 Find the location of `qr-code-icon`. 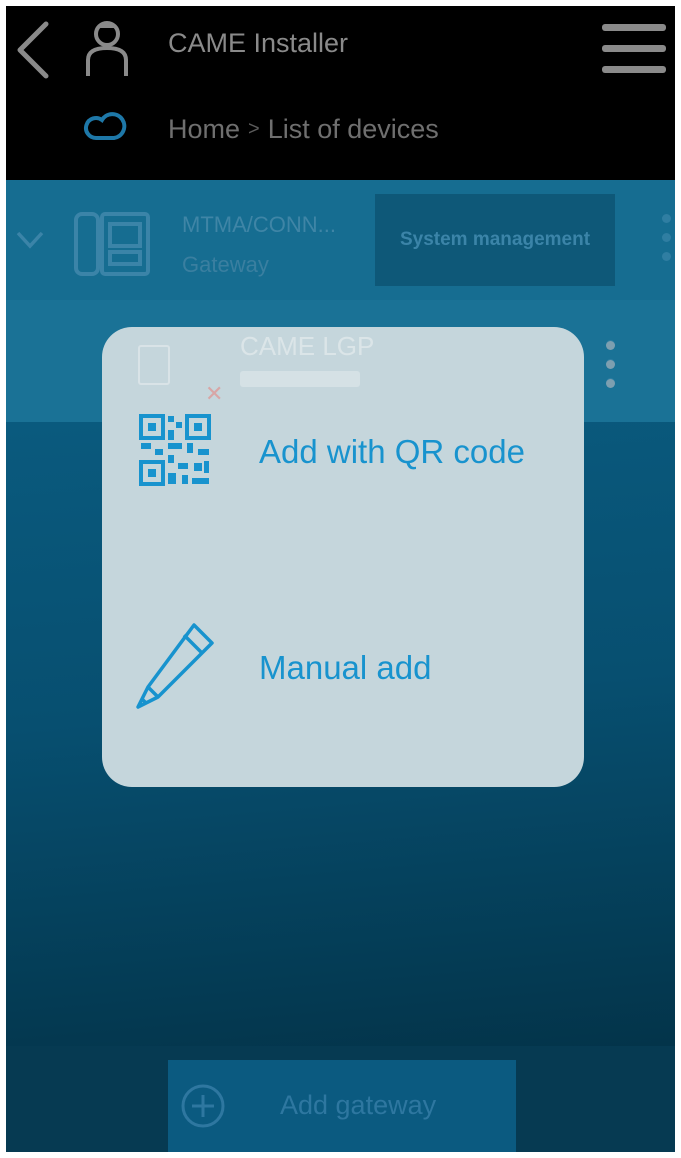

qr-code-icon is located at coordinates (175, 450).